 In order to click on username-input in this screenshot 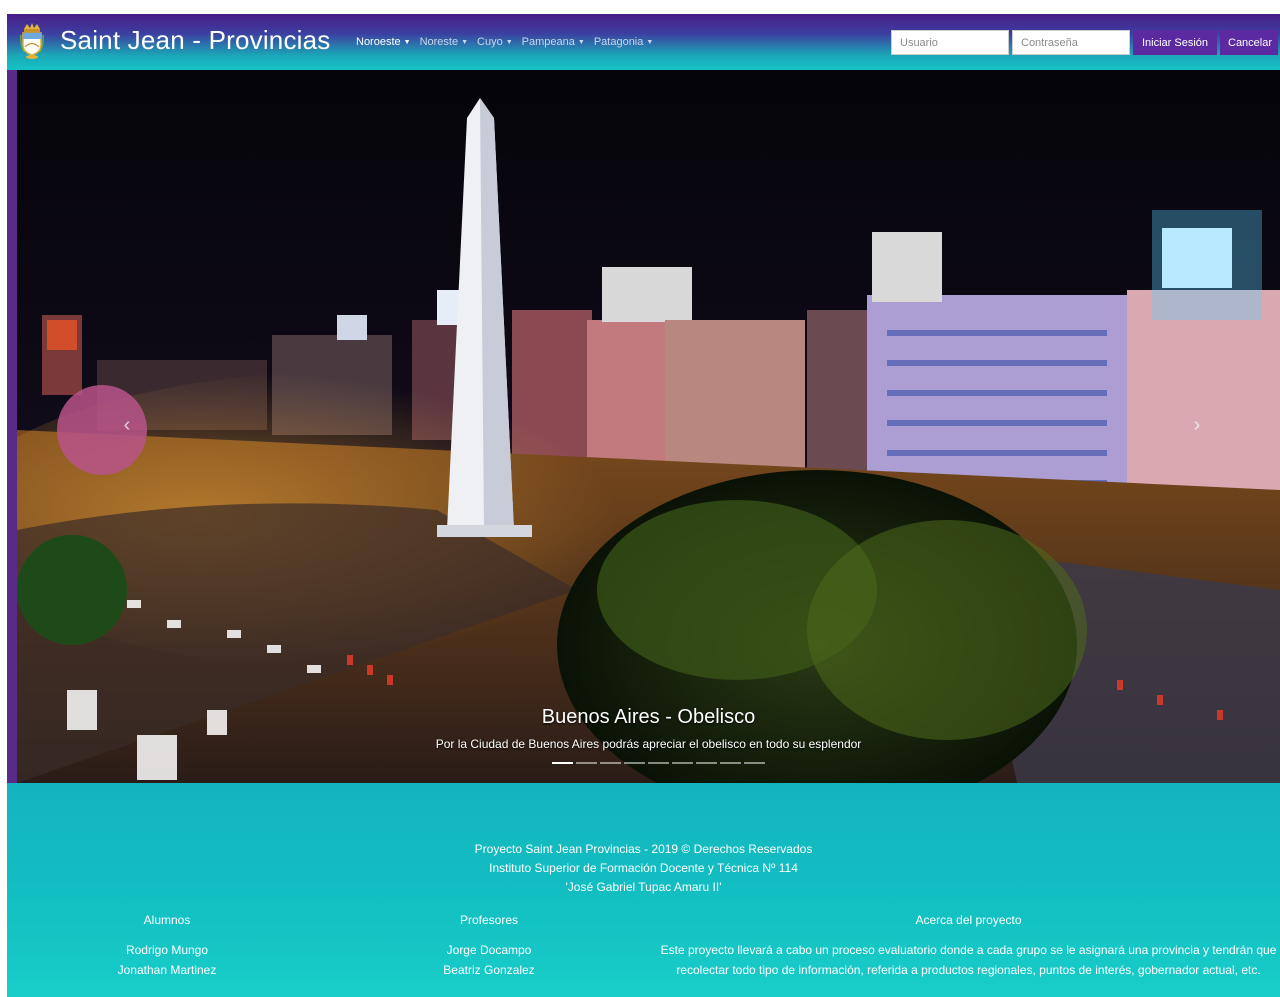, I will do `click(950, 42)`.